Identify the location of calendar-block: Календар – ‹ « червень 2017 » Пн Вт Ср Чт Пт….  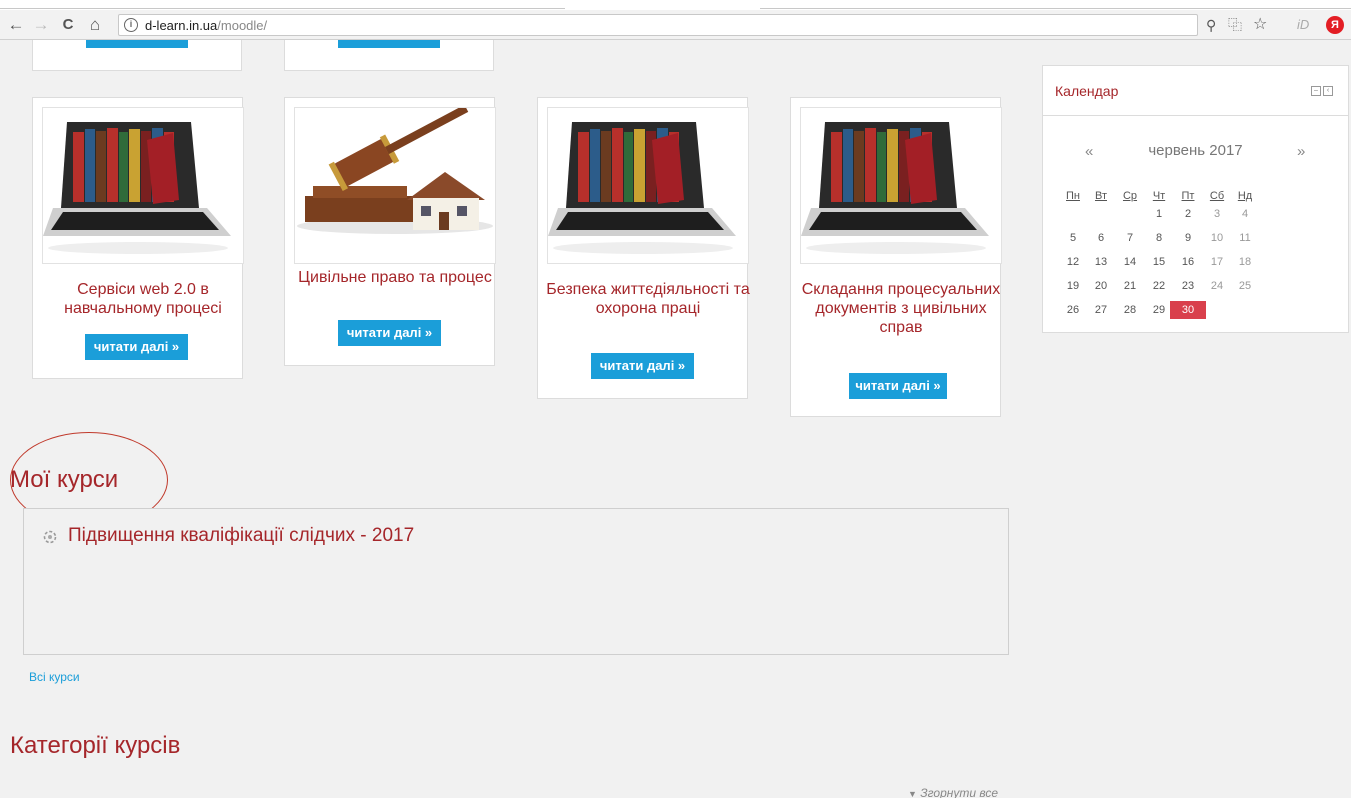
(1195, 199).